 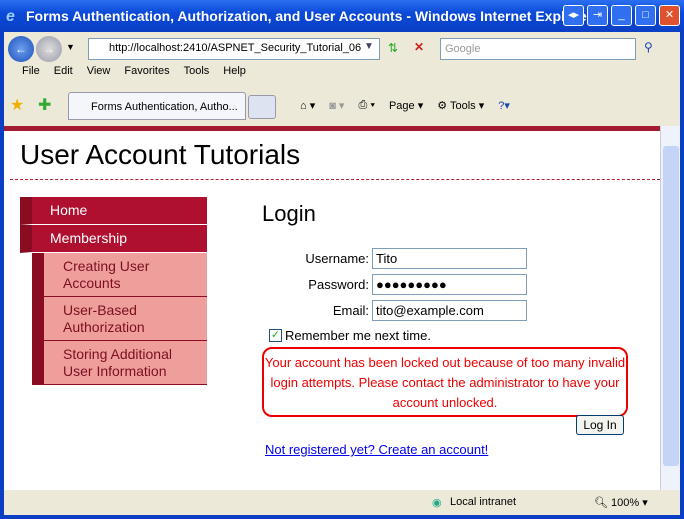 I want to click on zone-label: Local intranet, so click(x=483, y=502).